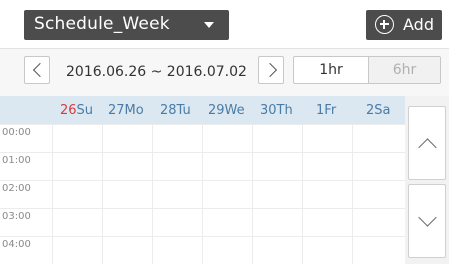 The width and height of the screenshot is (449, 264). Describe the element at coordinates (134, 110) in the screenshot. I see `day-name: Mo` at that location.